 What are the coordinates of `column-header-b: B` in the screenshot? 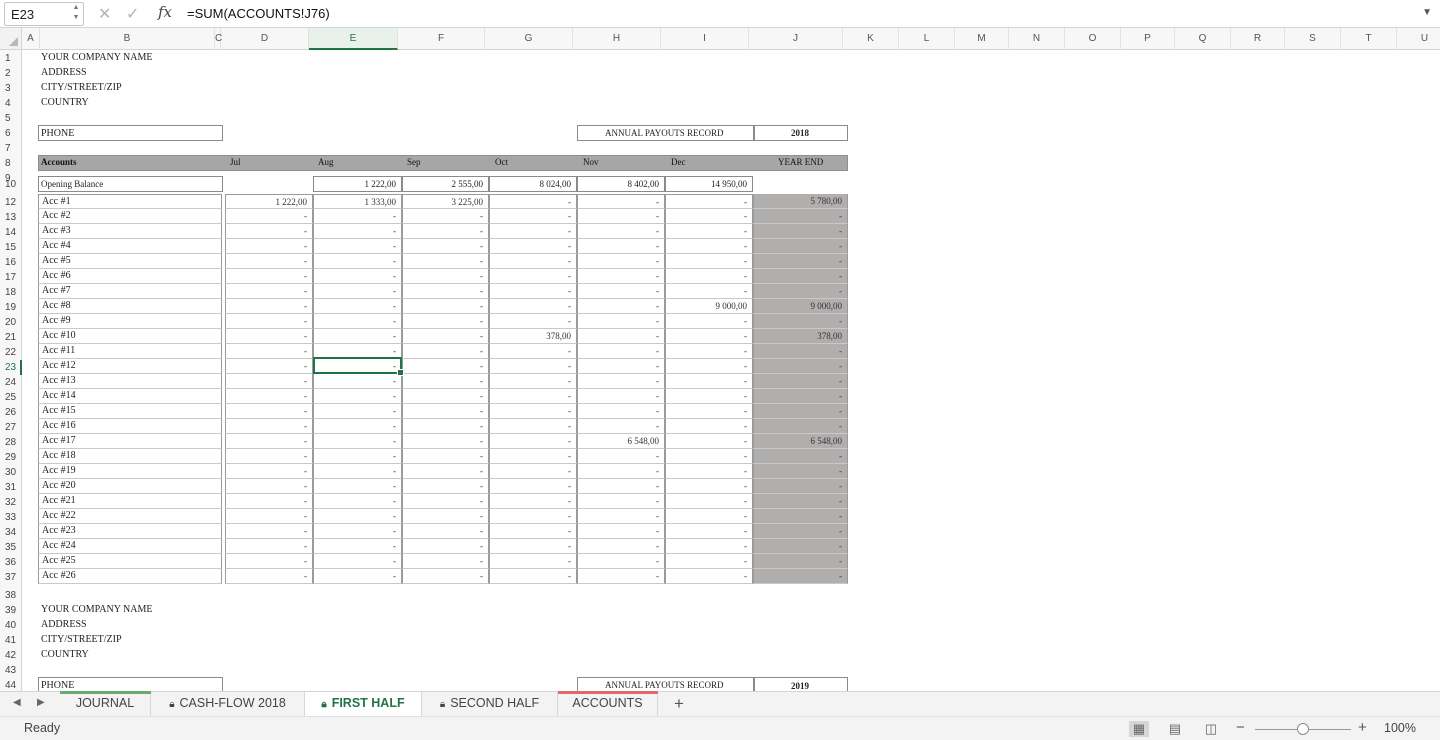 It's located at (127, 39).